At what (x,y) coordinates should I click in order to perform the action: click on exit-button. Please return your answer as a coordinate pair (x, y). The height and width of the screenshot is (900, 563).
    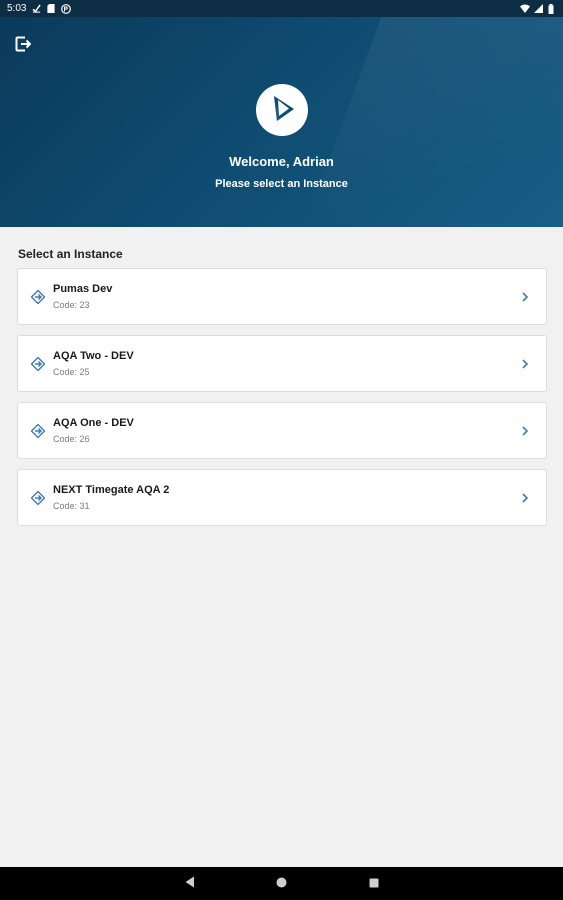
    Looking at the image, I should click on (23, 46).